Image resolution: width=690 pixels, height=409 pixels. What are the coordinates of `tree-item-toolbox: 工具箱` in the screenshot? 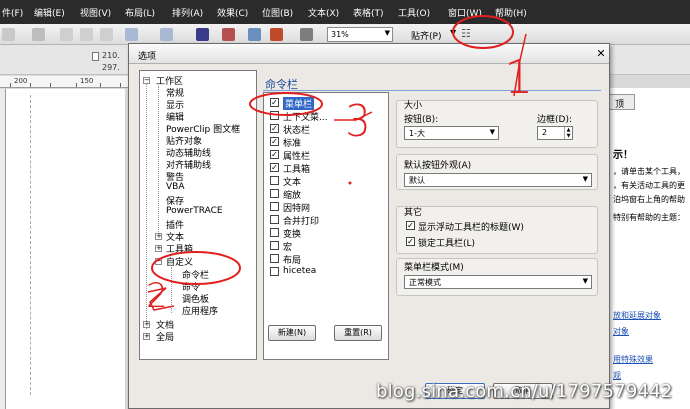 It's located at (179, 248).